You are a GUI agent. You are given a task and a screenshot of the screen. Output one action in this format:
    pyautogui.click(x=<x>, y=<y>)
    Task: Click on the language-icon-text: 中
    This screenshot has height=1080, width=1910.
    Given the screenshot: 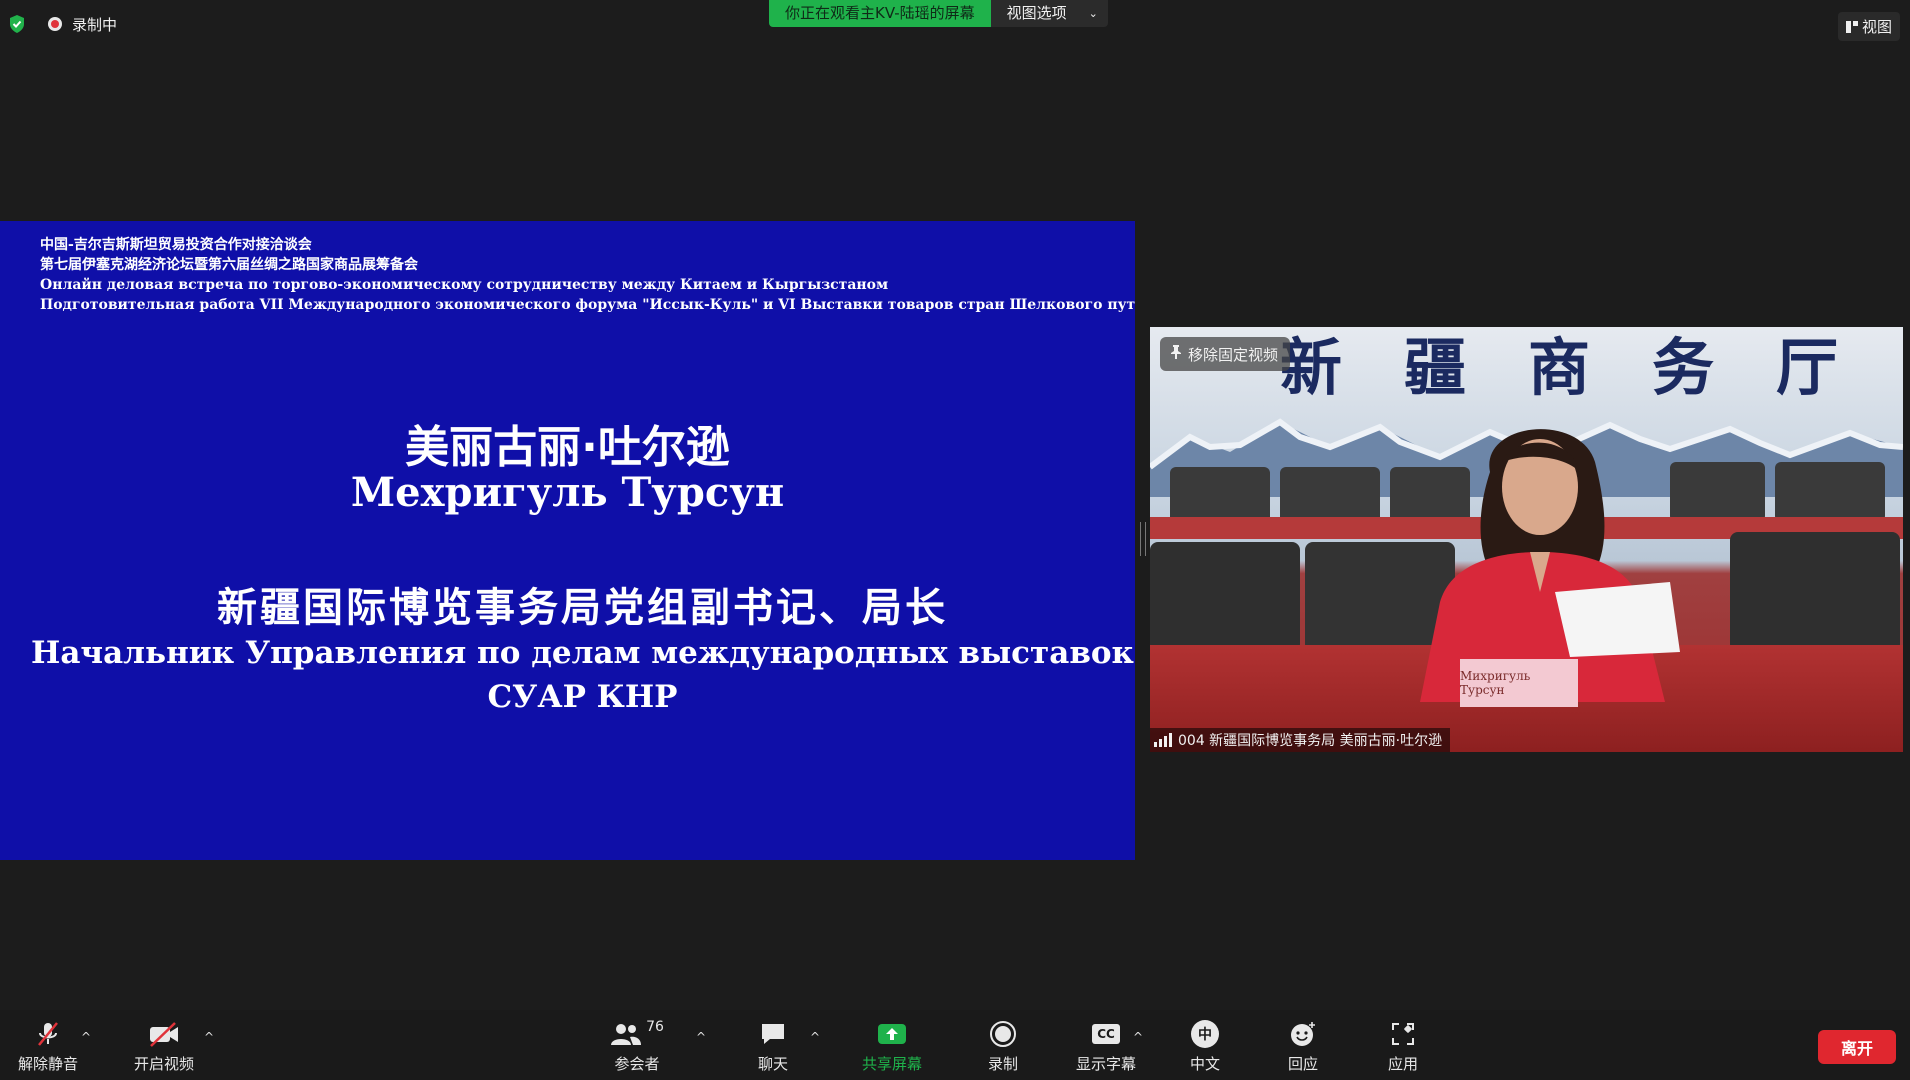 What is the action you would take?
    pyautogui.click(x=1205, y=1033)
    